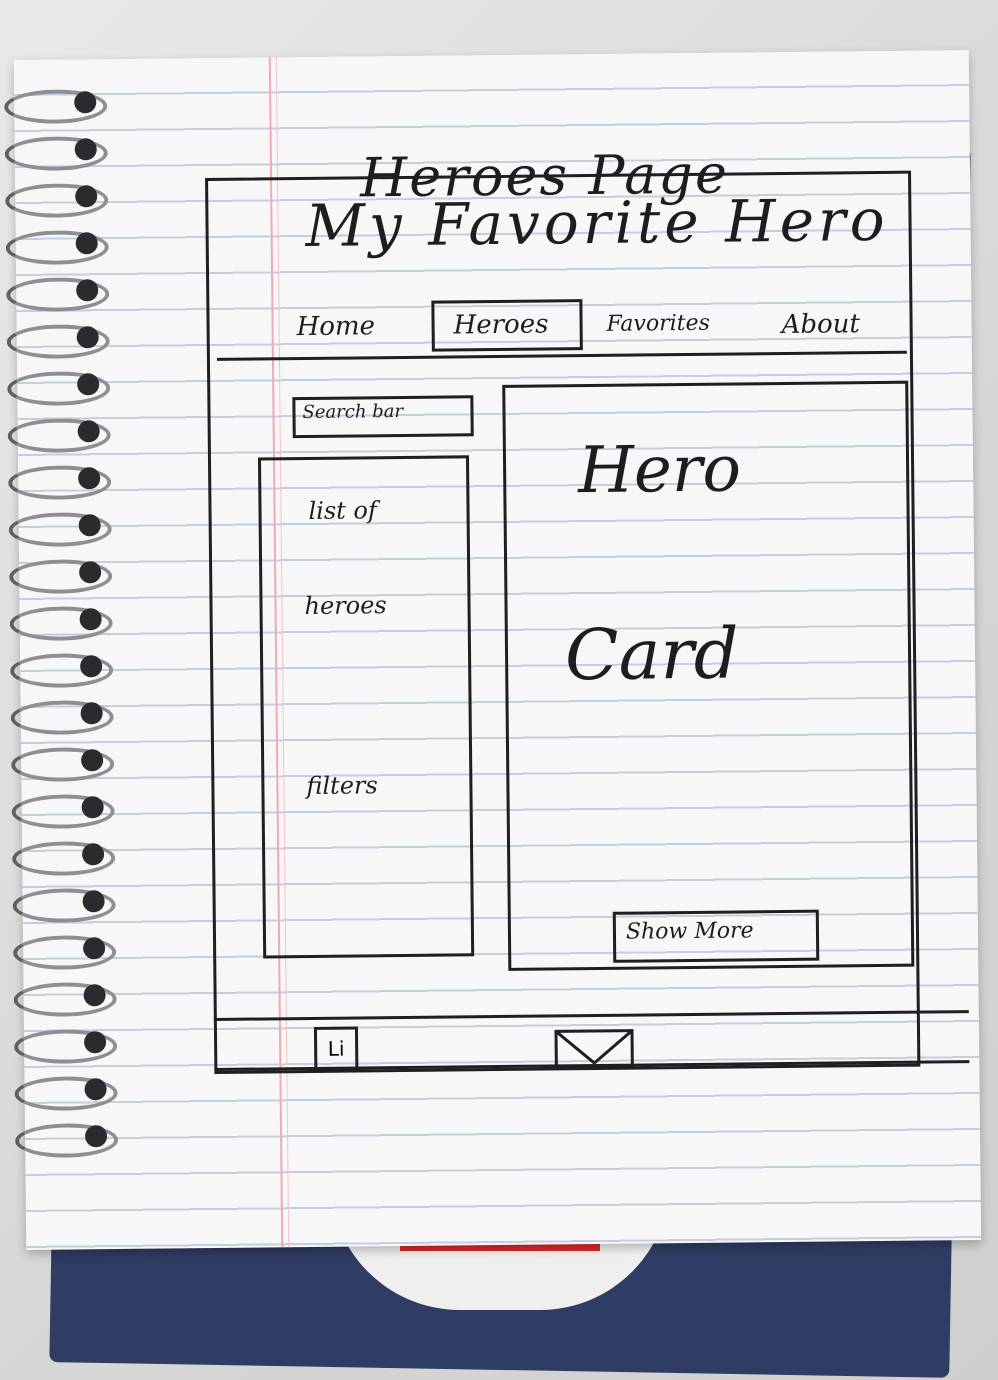 The width and height of the screenshot is (998, 1380). Describe the element at coordinates (652, 654) in the screenshot. I see `hero-card-title-line2: Card` at that location.